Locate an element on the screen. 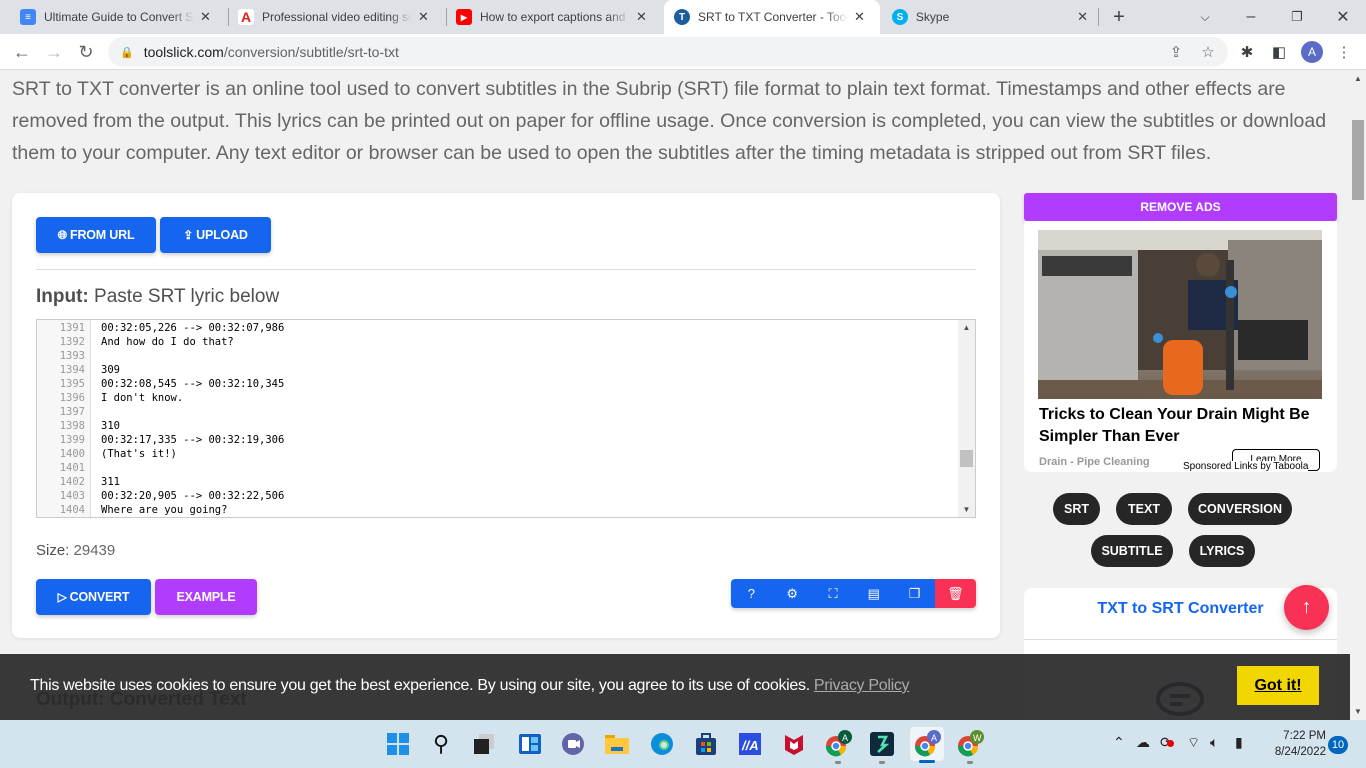  microsoft-store-icon is located at coordinates (706, 744).